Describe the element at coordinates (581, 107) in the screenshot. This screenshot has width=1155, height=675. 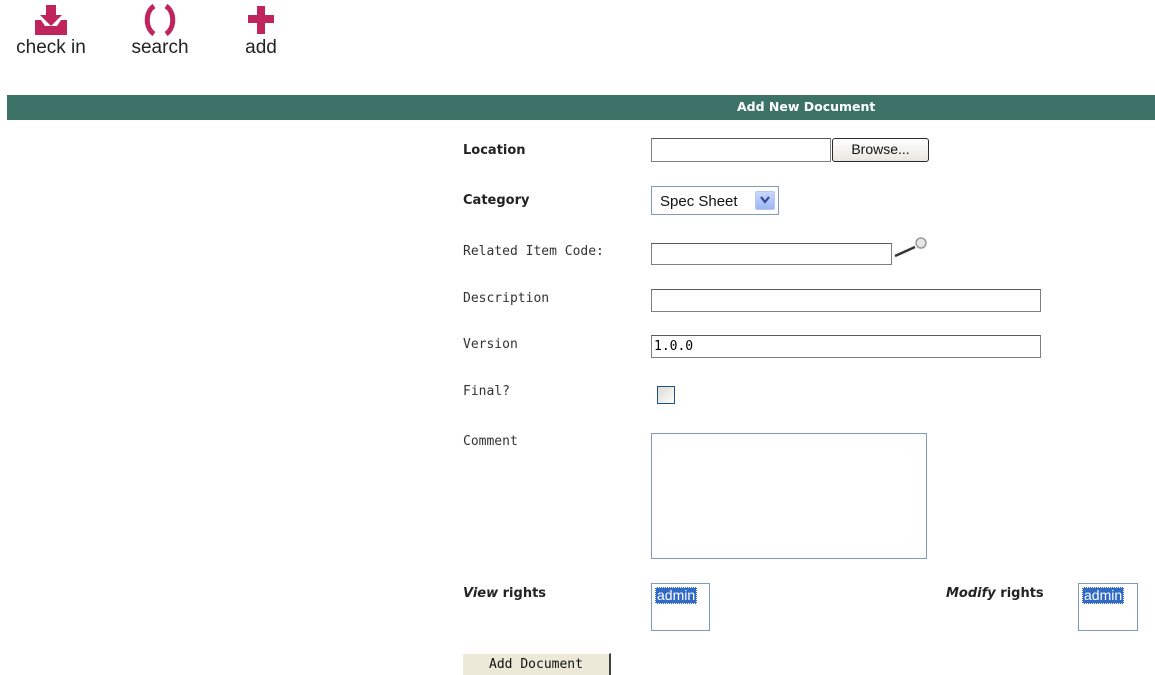
I see `form-header-bar: Add New Document` at that location.